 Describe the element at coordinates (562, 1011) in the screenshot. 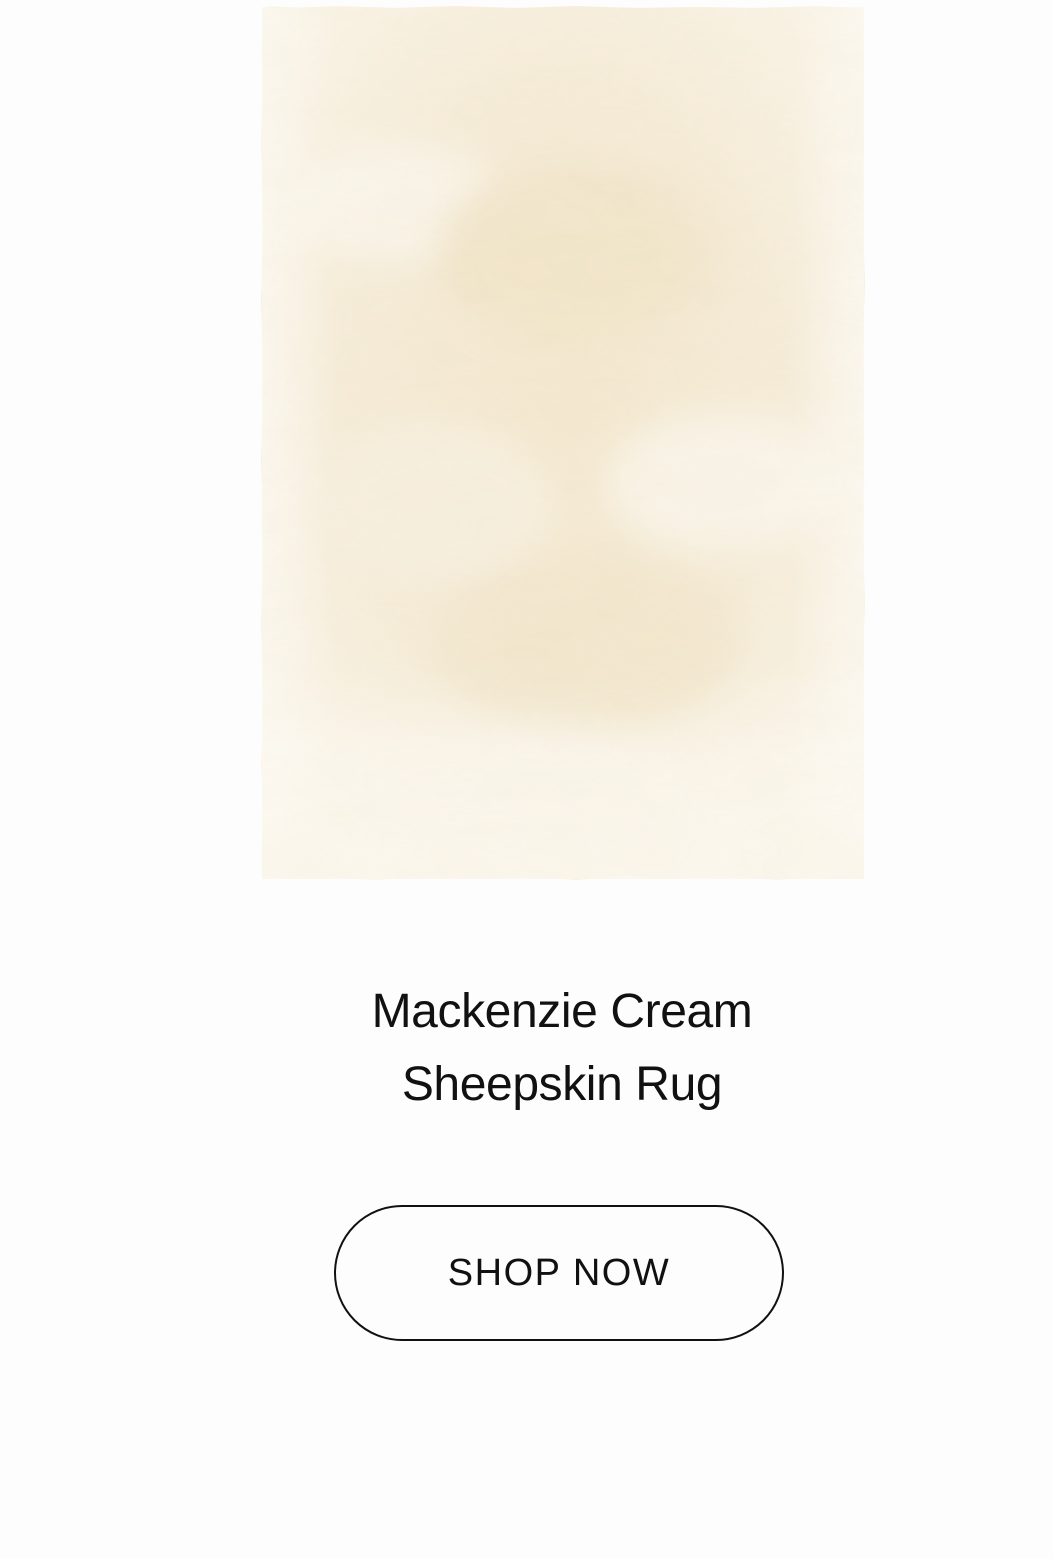

I see `product-title-line-1: Mackenzie Cream` at that location.